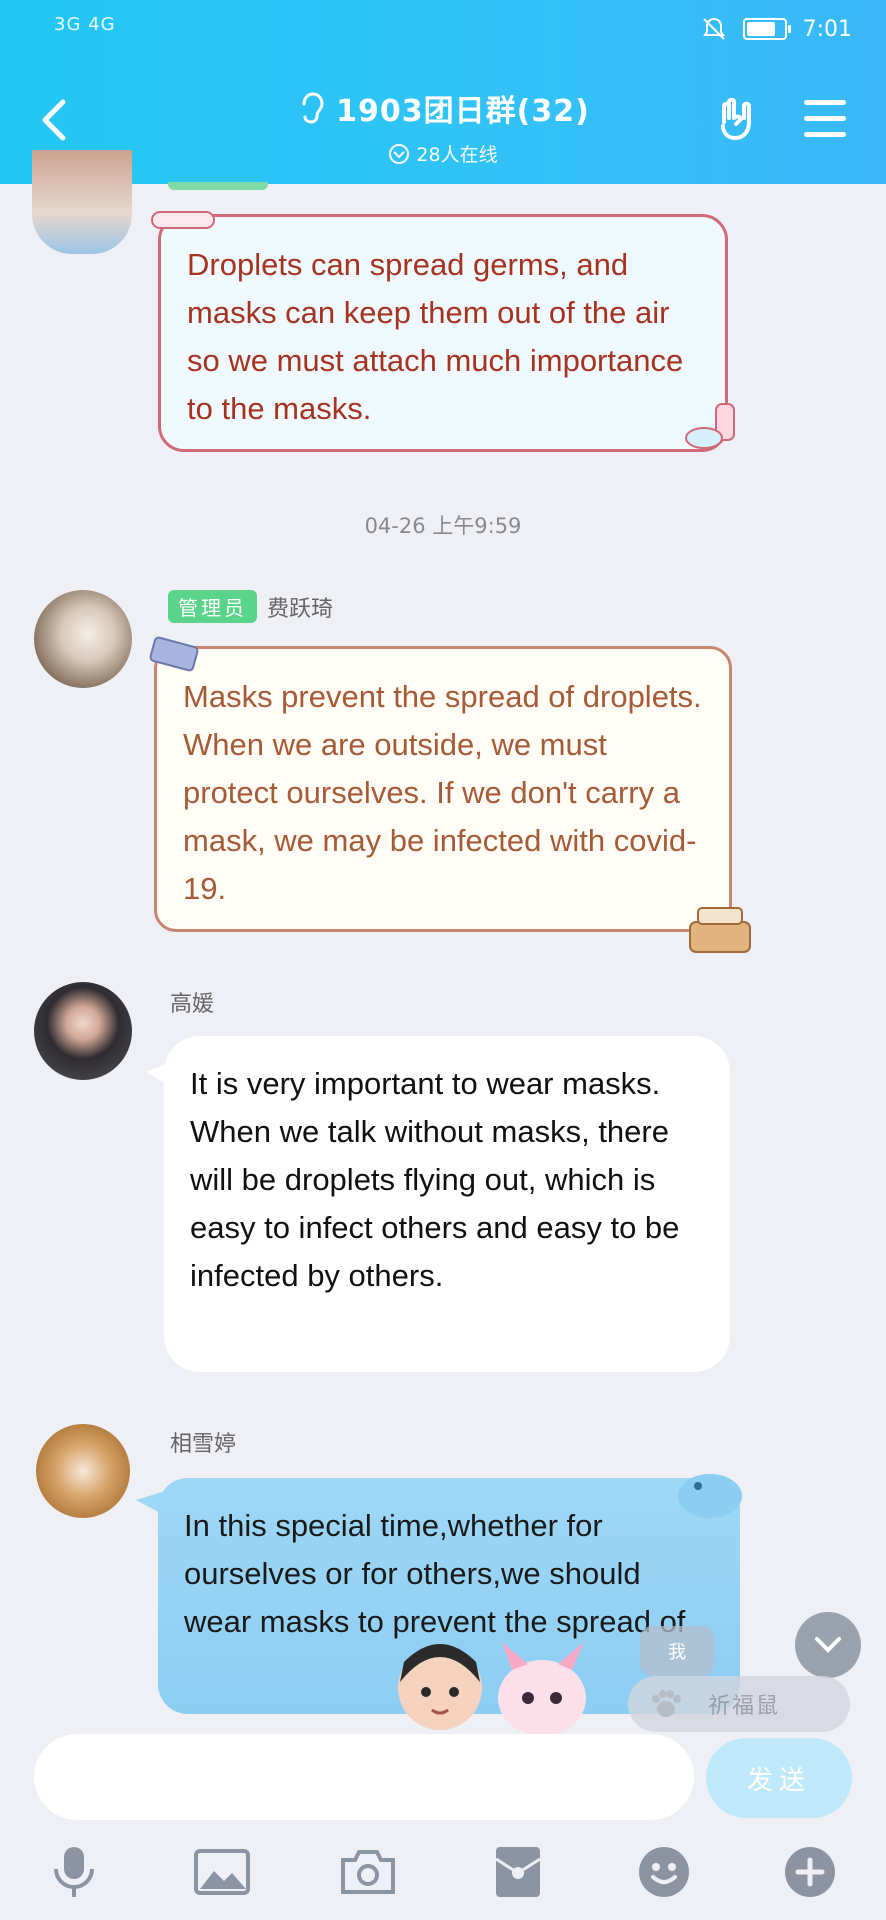 This screenshot has width=886, height=1920. Describe the element at coordinates (183, 220) in the screenshot. I see `goggles-decor-icon` at that location.